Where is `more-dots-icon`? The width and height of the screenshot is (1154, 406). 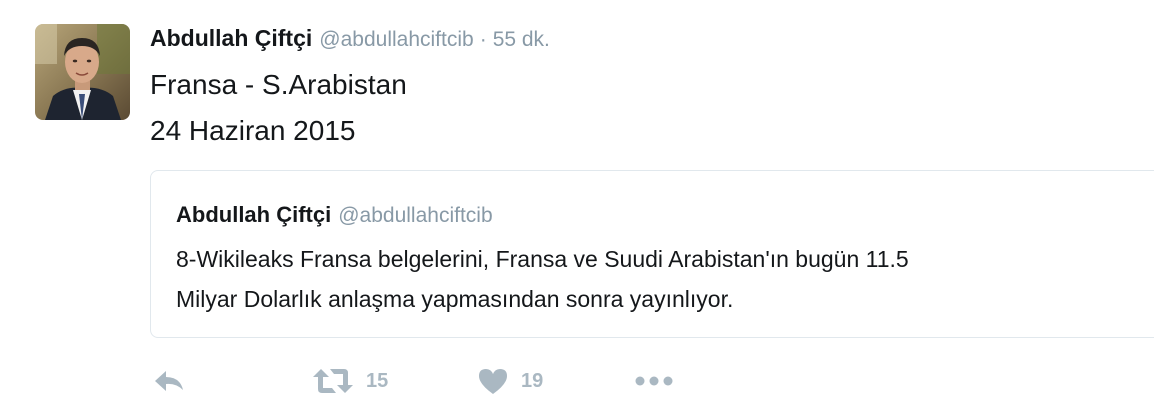
more-dots-icon is located at coordinates (654, 381).